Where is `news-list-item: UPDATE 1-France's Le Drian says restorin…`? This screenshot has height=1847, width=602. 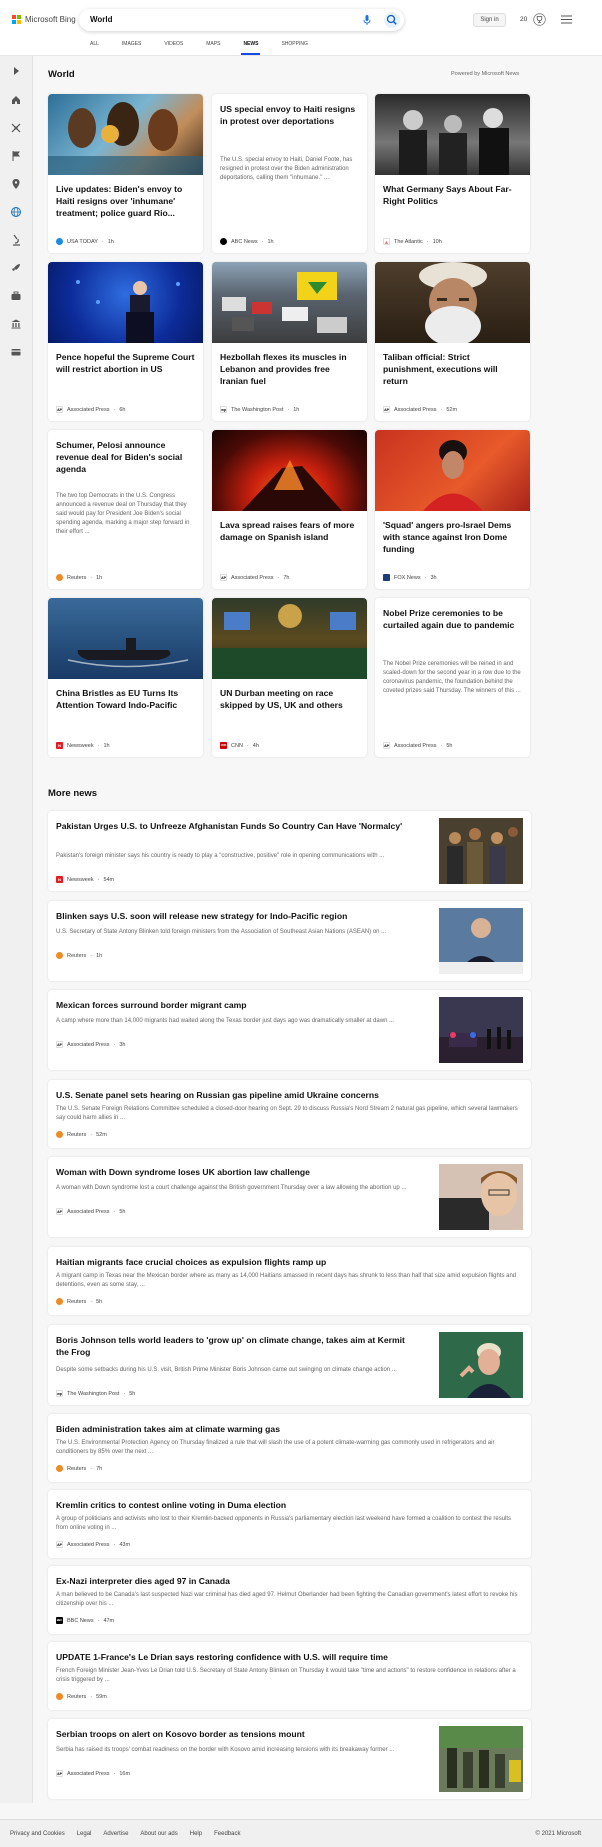 news-list-item: UPDATE 1-France's Le Drian says restorin… is located at coordinates (289, 1676).